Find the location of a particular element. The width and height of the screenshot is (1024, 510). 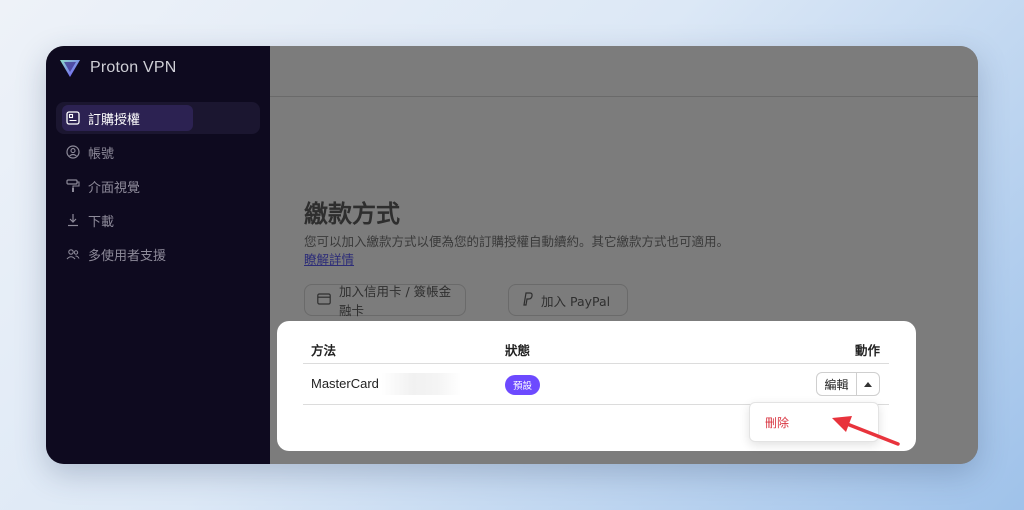

proton-vpn-logo-icon is located at coordinates (70, 68).